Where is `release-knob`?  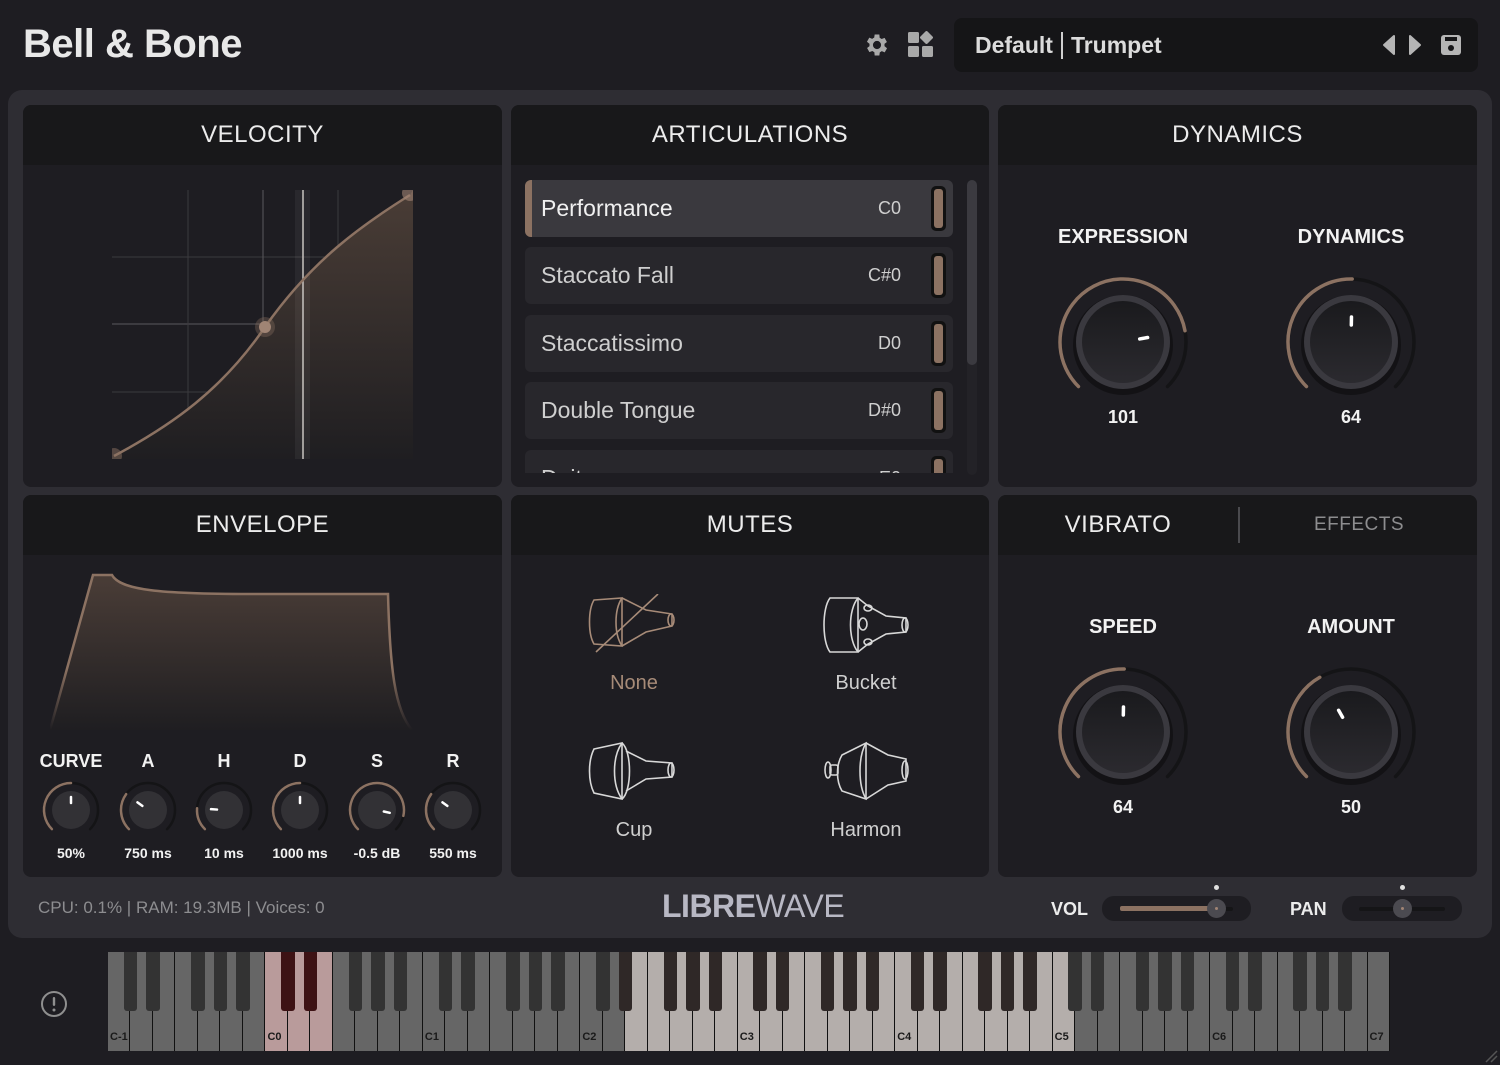 release-knob is located at coordinates (453, 810).